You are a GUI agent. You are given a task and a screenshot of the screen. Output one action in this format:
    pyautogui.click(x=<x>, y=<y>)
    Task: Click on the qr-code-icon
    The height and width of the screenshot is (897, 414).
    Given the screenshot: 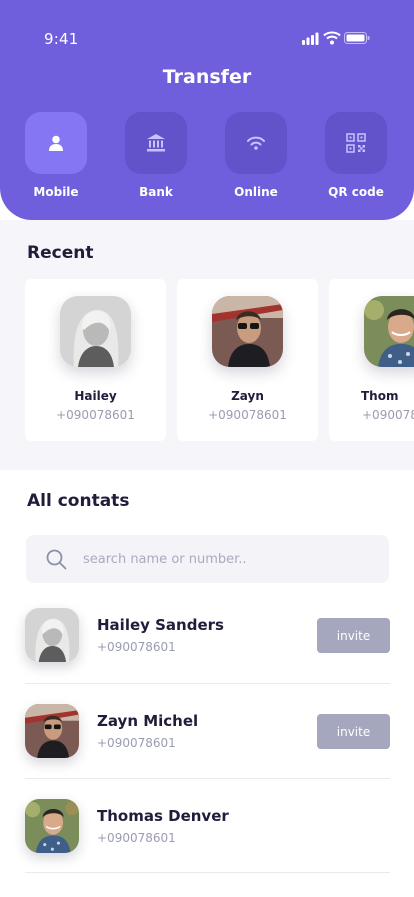 What is the action you would take?
    pyautogui.click(x=356, y=143)
    